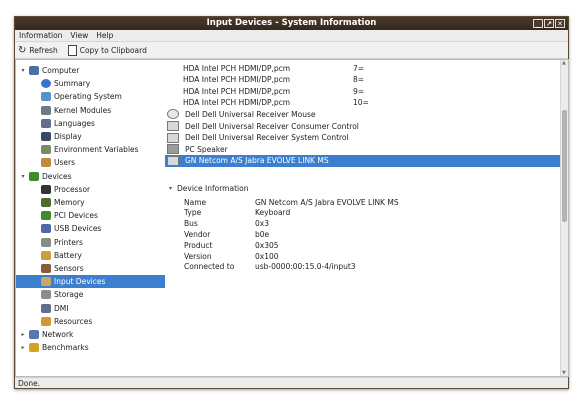  Describe the element at coordinates (538, 23) in the screenshot. I see `minimize-button: _` at that location.